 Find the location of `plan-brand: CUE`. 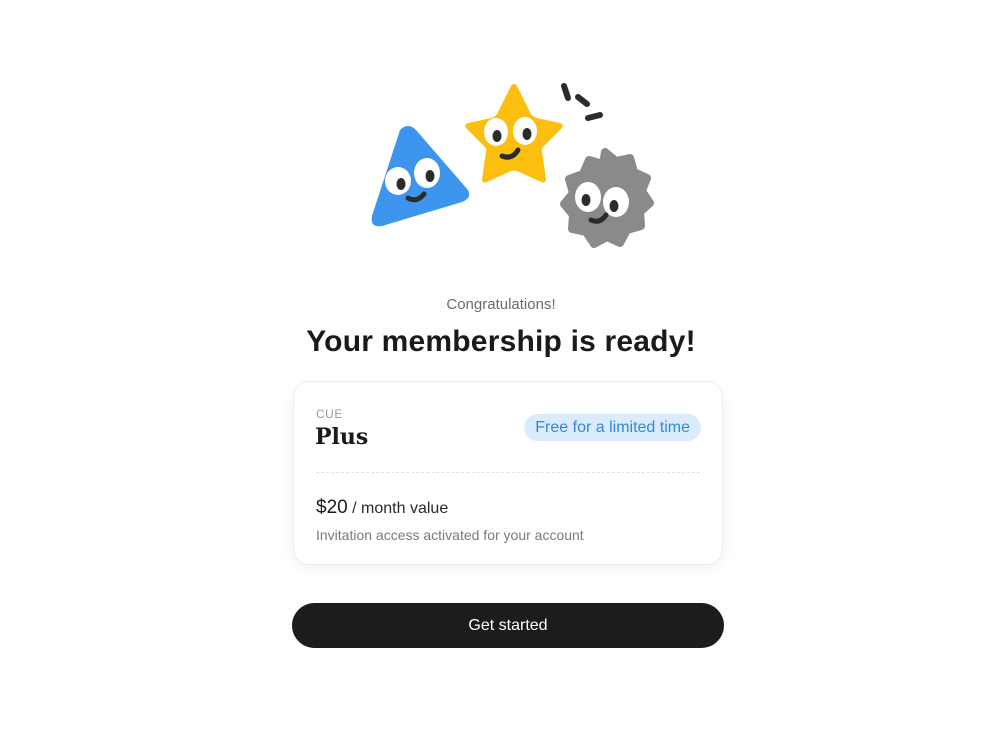

plan-brand: CUE is located at coordinates (329, 414).